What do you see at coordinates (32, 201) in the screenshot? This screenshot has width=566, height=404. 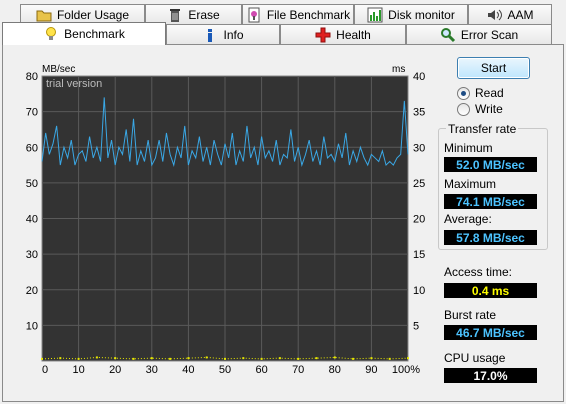 I see `left-axis-ticks: 80 70 60 50 40 30 20 10` at bounding box center [32, 201].